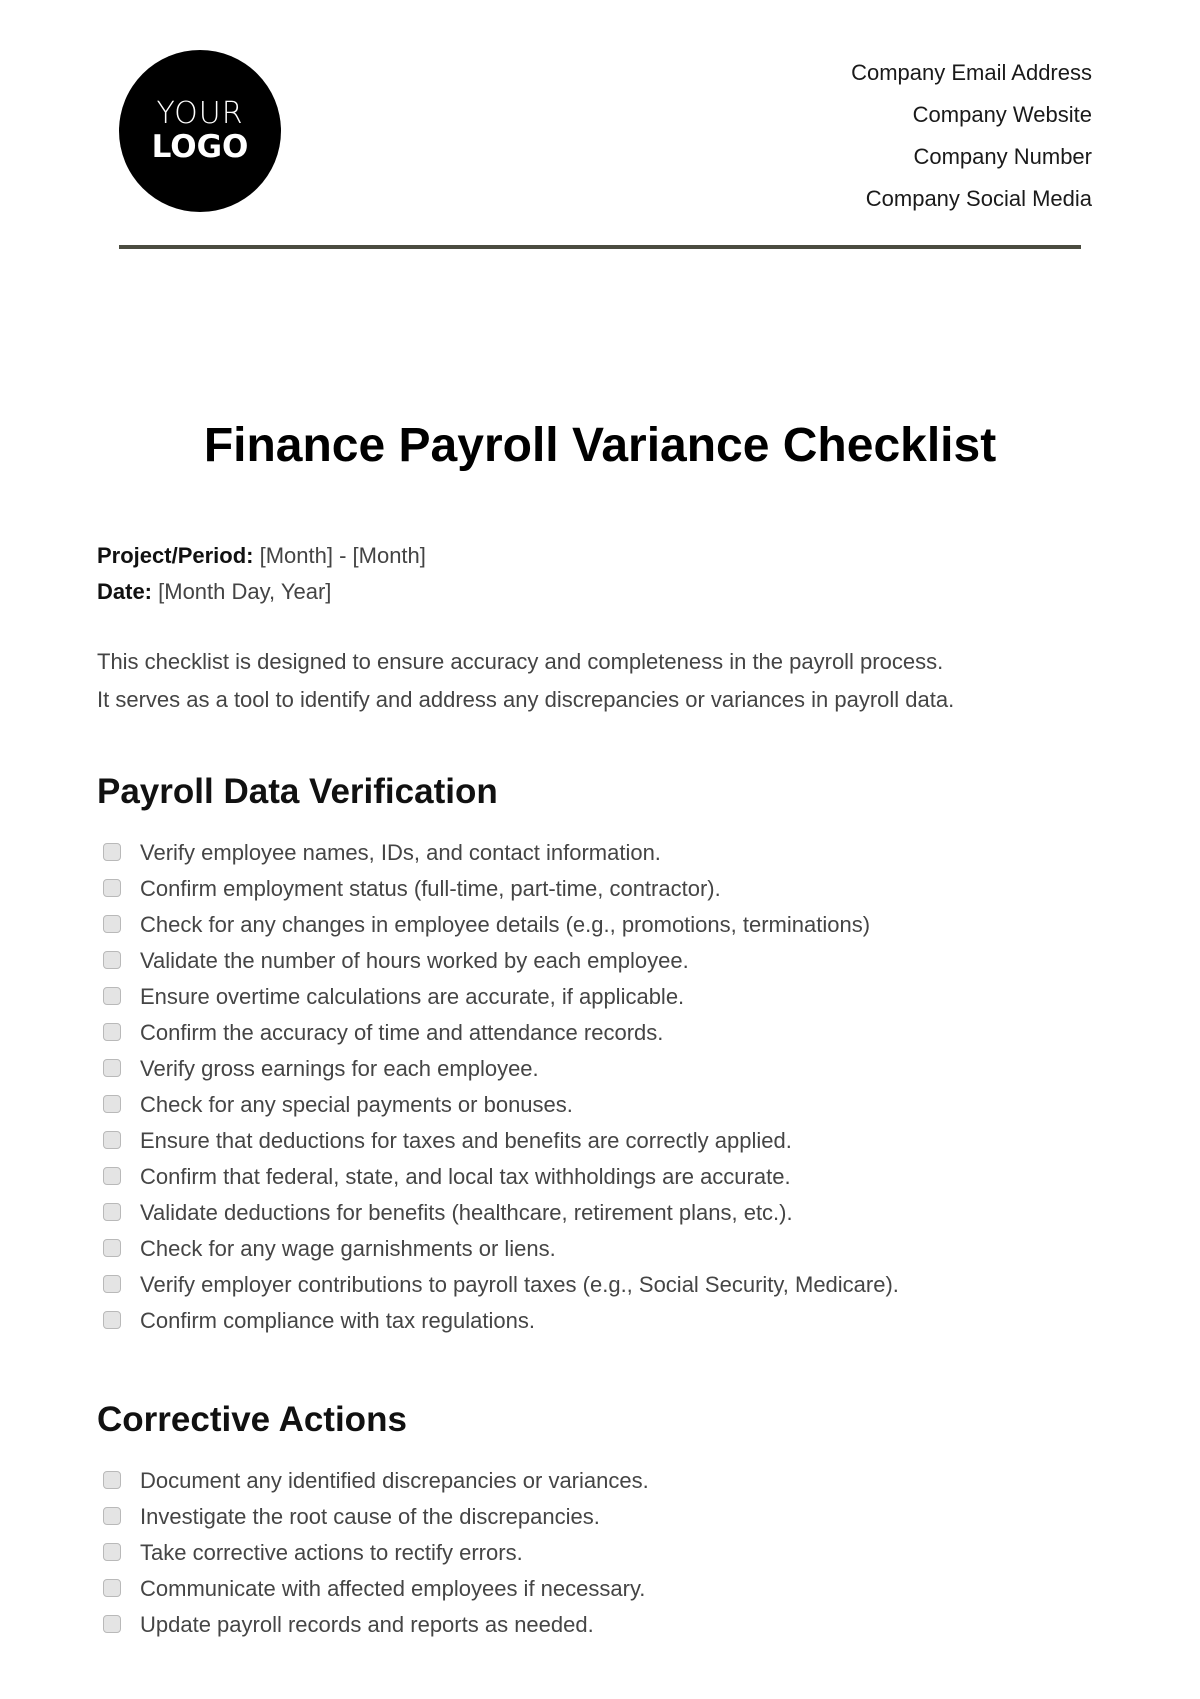  I want to click on company-email: Company Email Address, so click(971, 72).